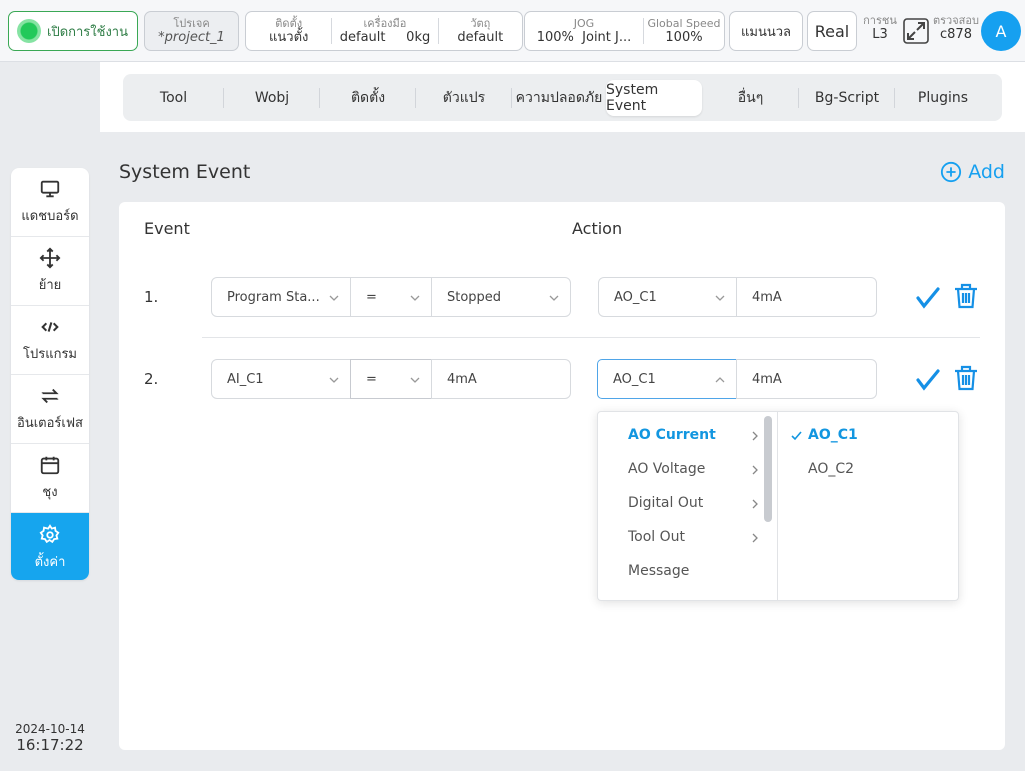  I want to click on event-column-header: Event, so click(167, 228).